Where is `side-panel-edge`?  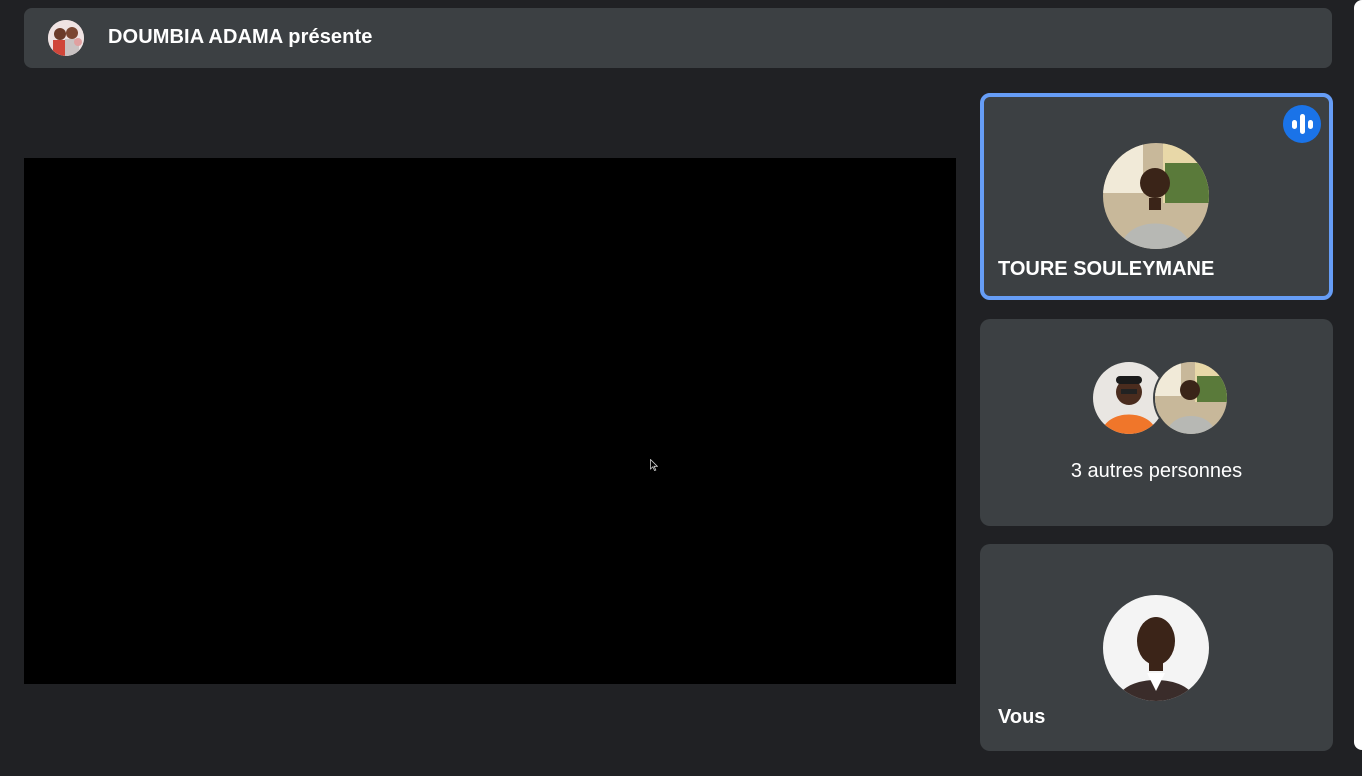 side-panel-edge is located at coordinates (1358, 375).